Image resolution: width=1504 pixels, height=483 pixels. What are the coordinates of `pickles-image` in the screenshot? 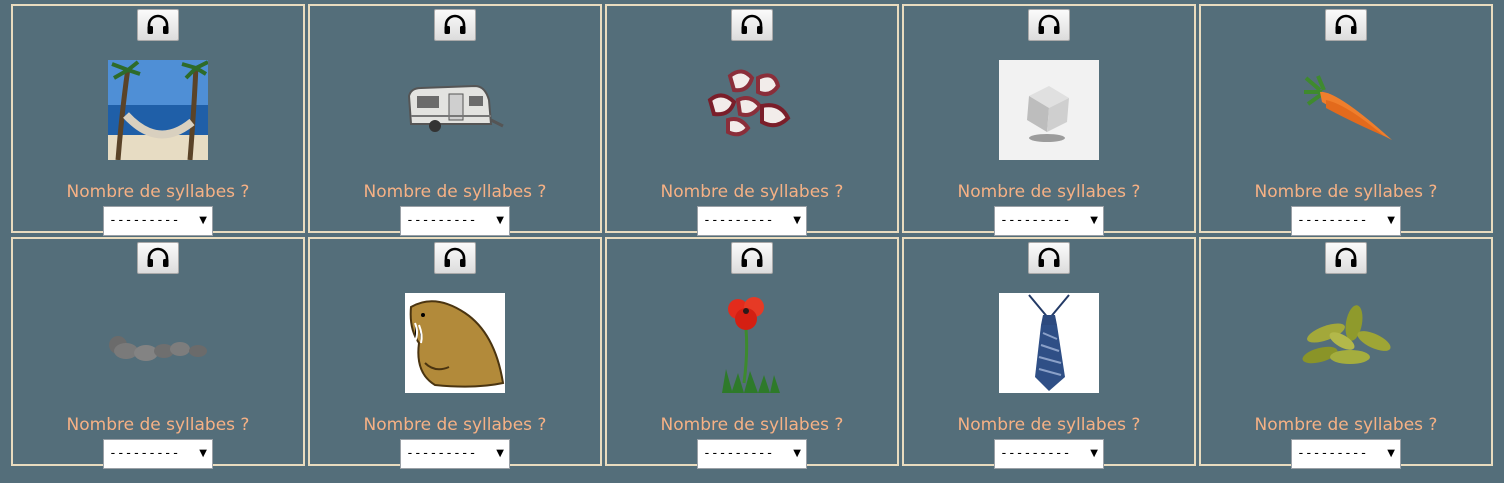 It's located at (1346, 343).